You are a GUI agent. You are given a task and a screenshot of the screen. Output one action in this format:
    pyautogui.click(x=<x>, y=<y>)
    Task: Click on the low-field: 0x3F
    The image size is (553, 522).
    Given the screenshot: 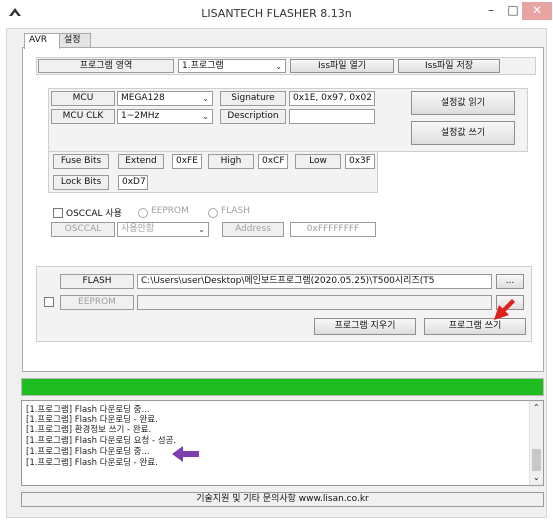 What is the action you would take?
    pyautogui.click(x=360, y=161)
    